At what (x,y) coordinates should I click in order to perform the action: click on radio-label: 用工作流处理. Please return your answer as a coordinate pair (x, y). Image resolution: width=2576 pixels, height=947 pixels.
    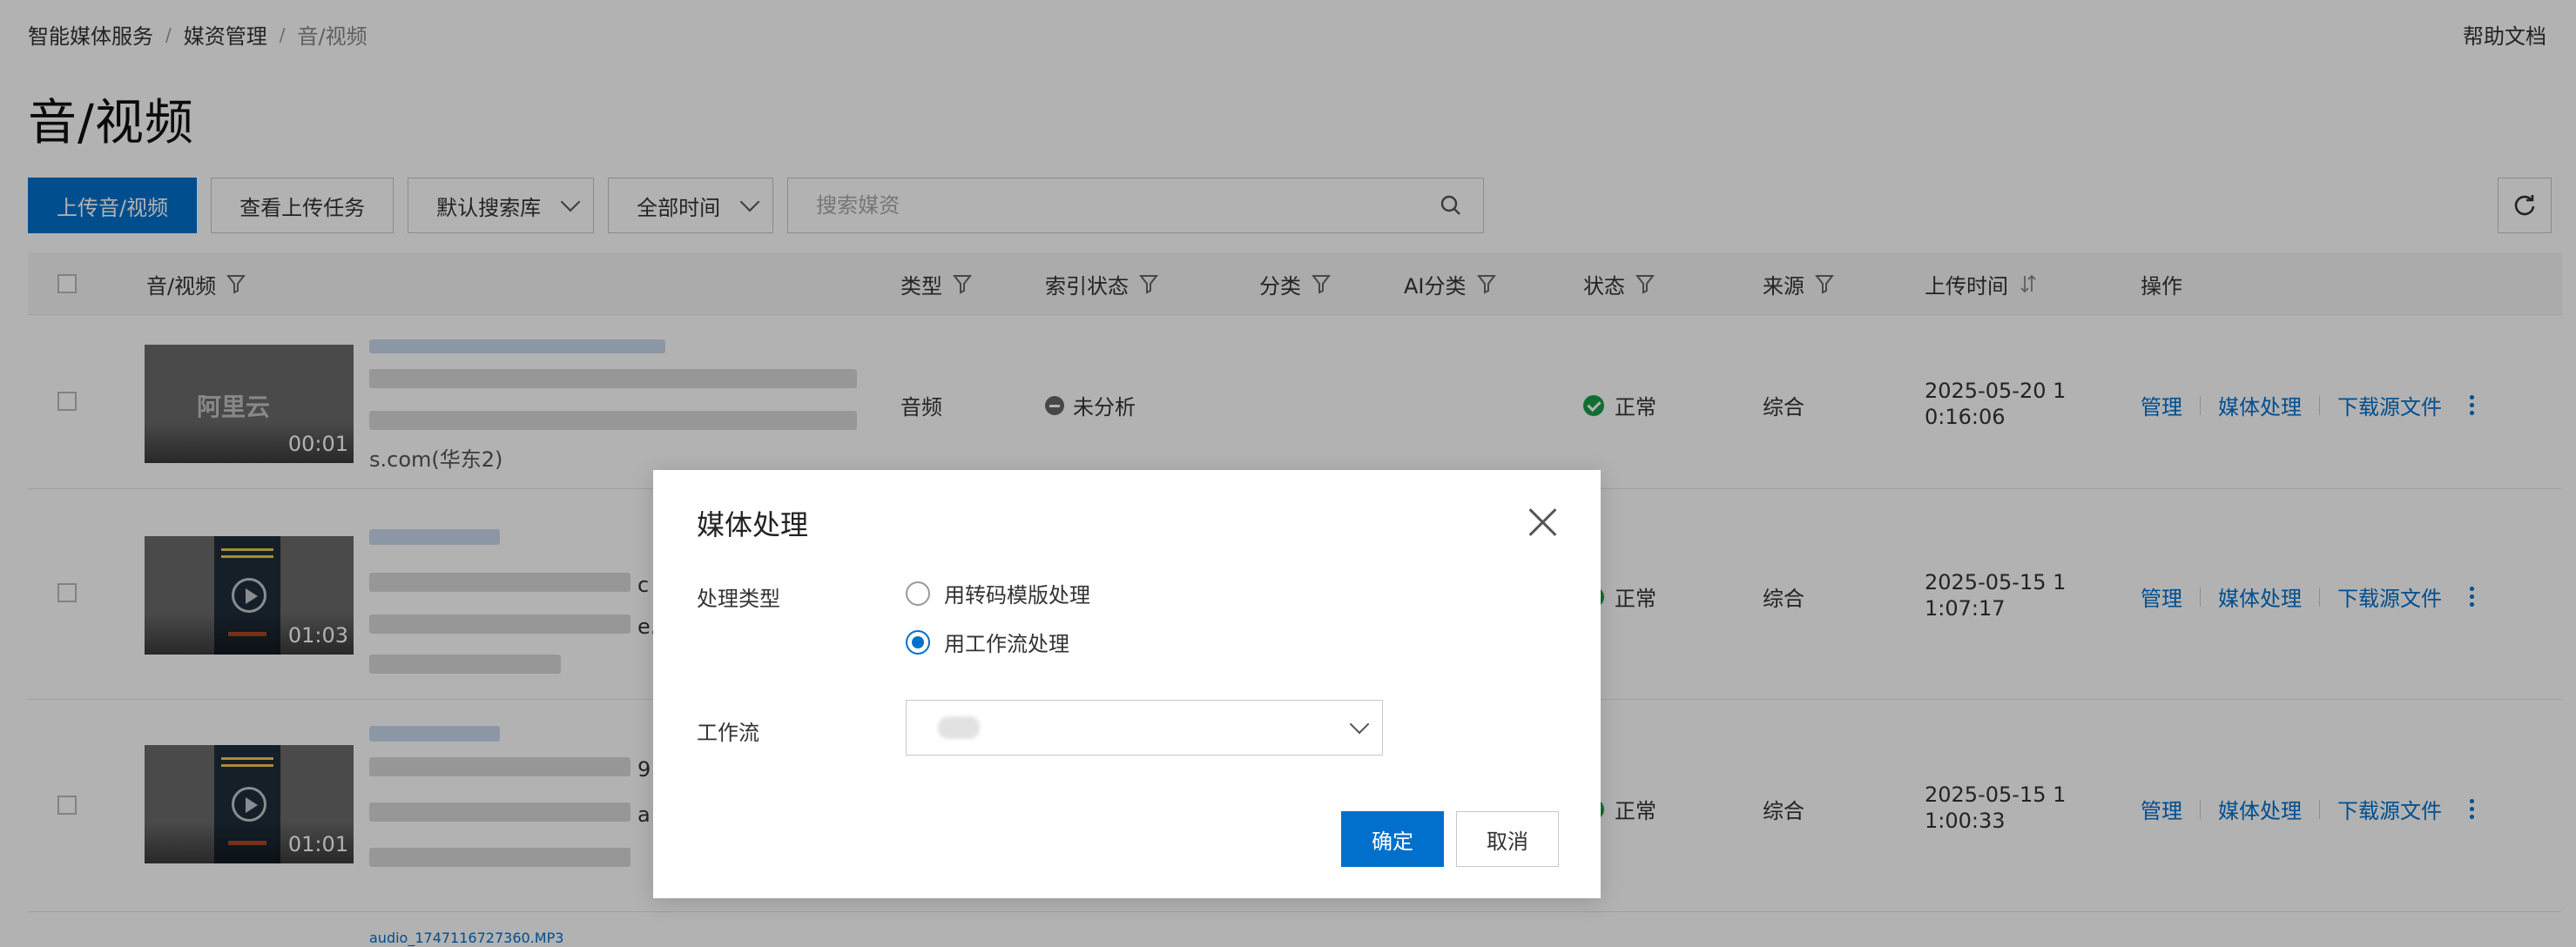
    Looking at the image, I should click on (1006, 644).